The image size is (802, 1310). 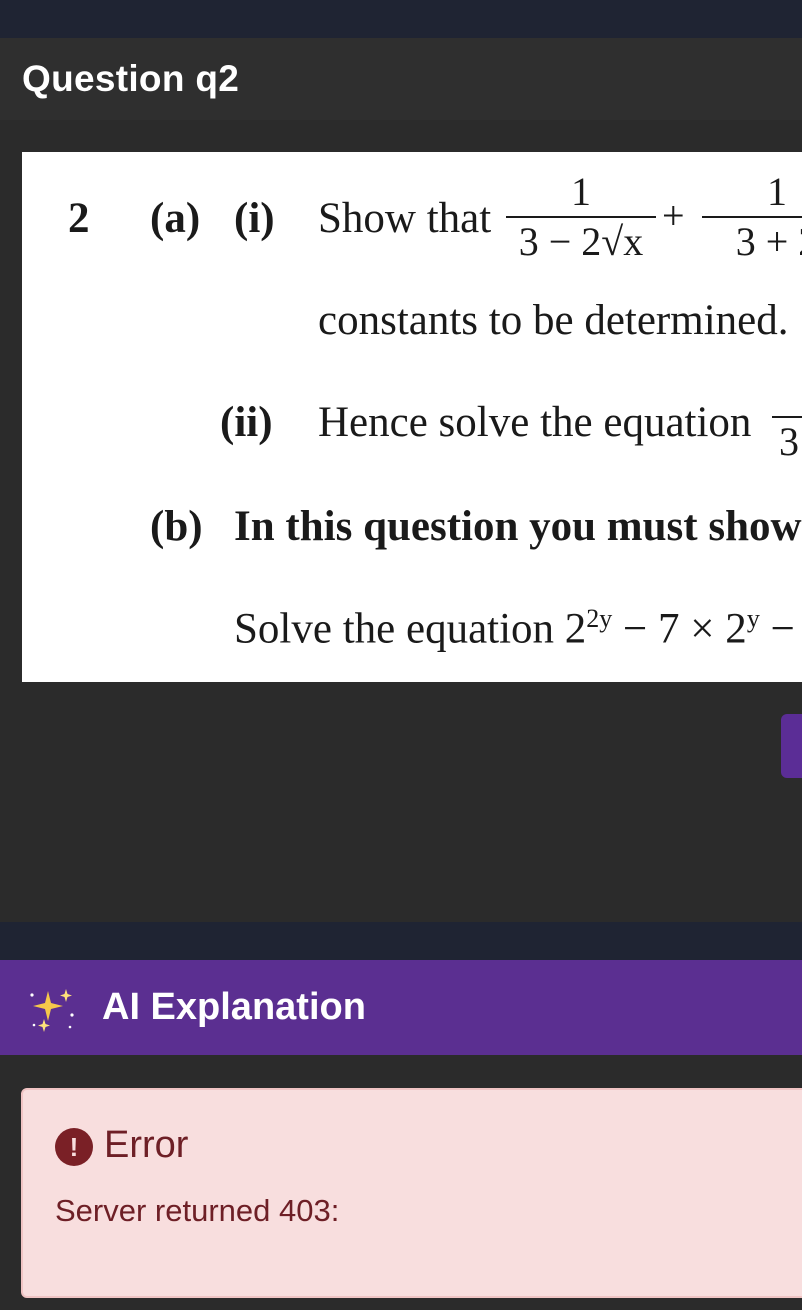 I want to click on solve-equation-text: Solve the equation 22y − 7 × 2y −, so click(x=514, y=628).